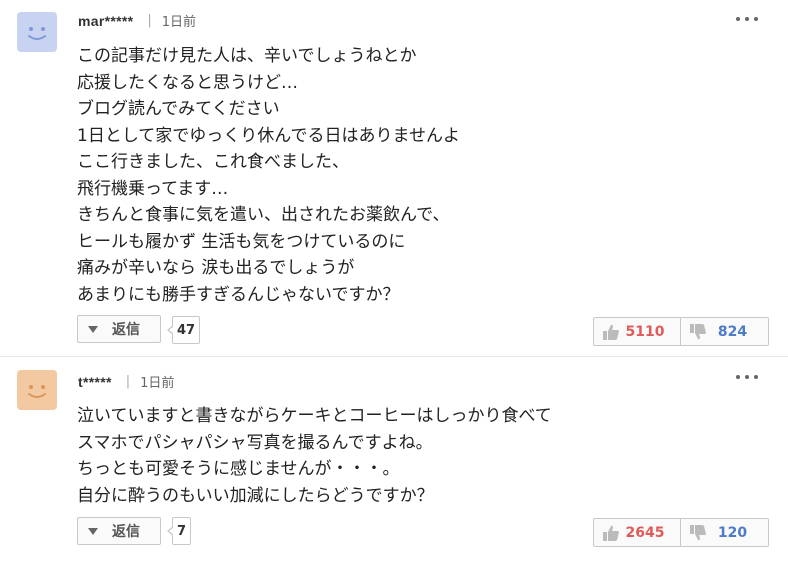  Describe the element at coordinates (179, 531) in the screenshot. I see `reply-count: 7` at that location.